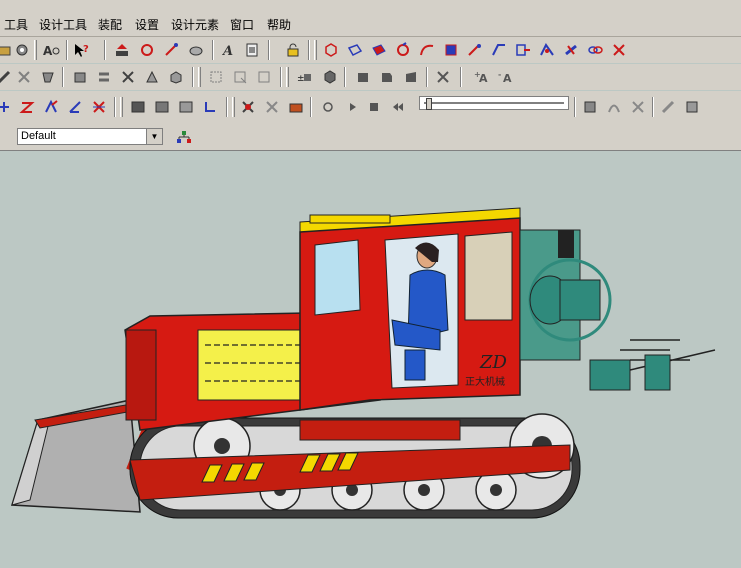  What do you see at coordinates (82, 50) in the screenshot?
I see `help-pointer-icon: ?` at bounding box center [82, 50].